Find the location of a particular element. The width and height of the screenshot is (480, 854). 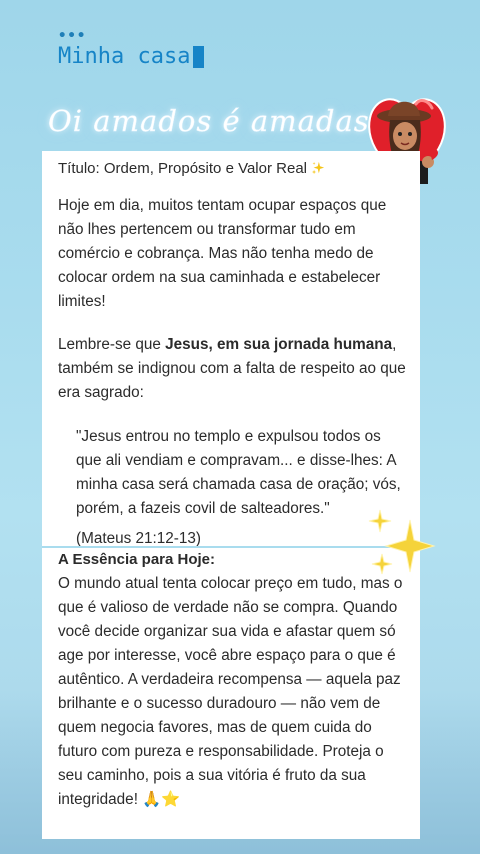

jesus-paragraph-bold: Jesus, em sua jornada humana is located at coordinates (279, 344).